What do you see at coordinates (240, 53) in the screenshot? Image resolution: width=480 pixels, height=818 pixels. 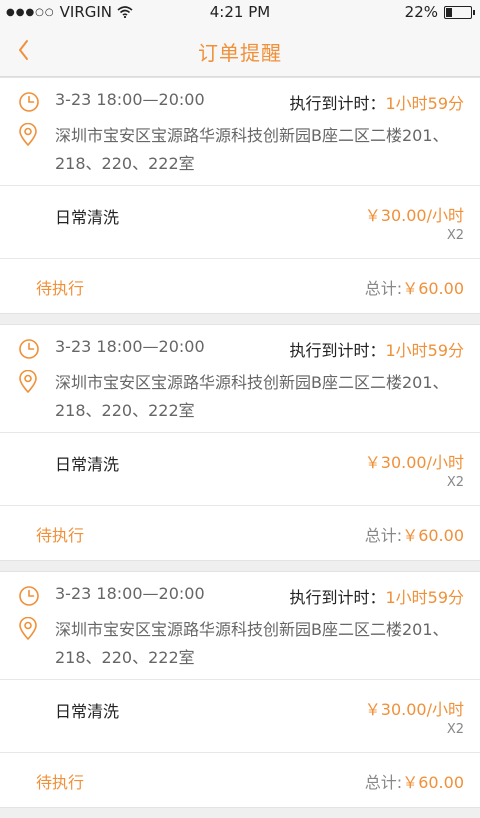 I see `page-title: 订单提醒` at bounding box center [240, 53].